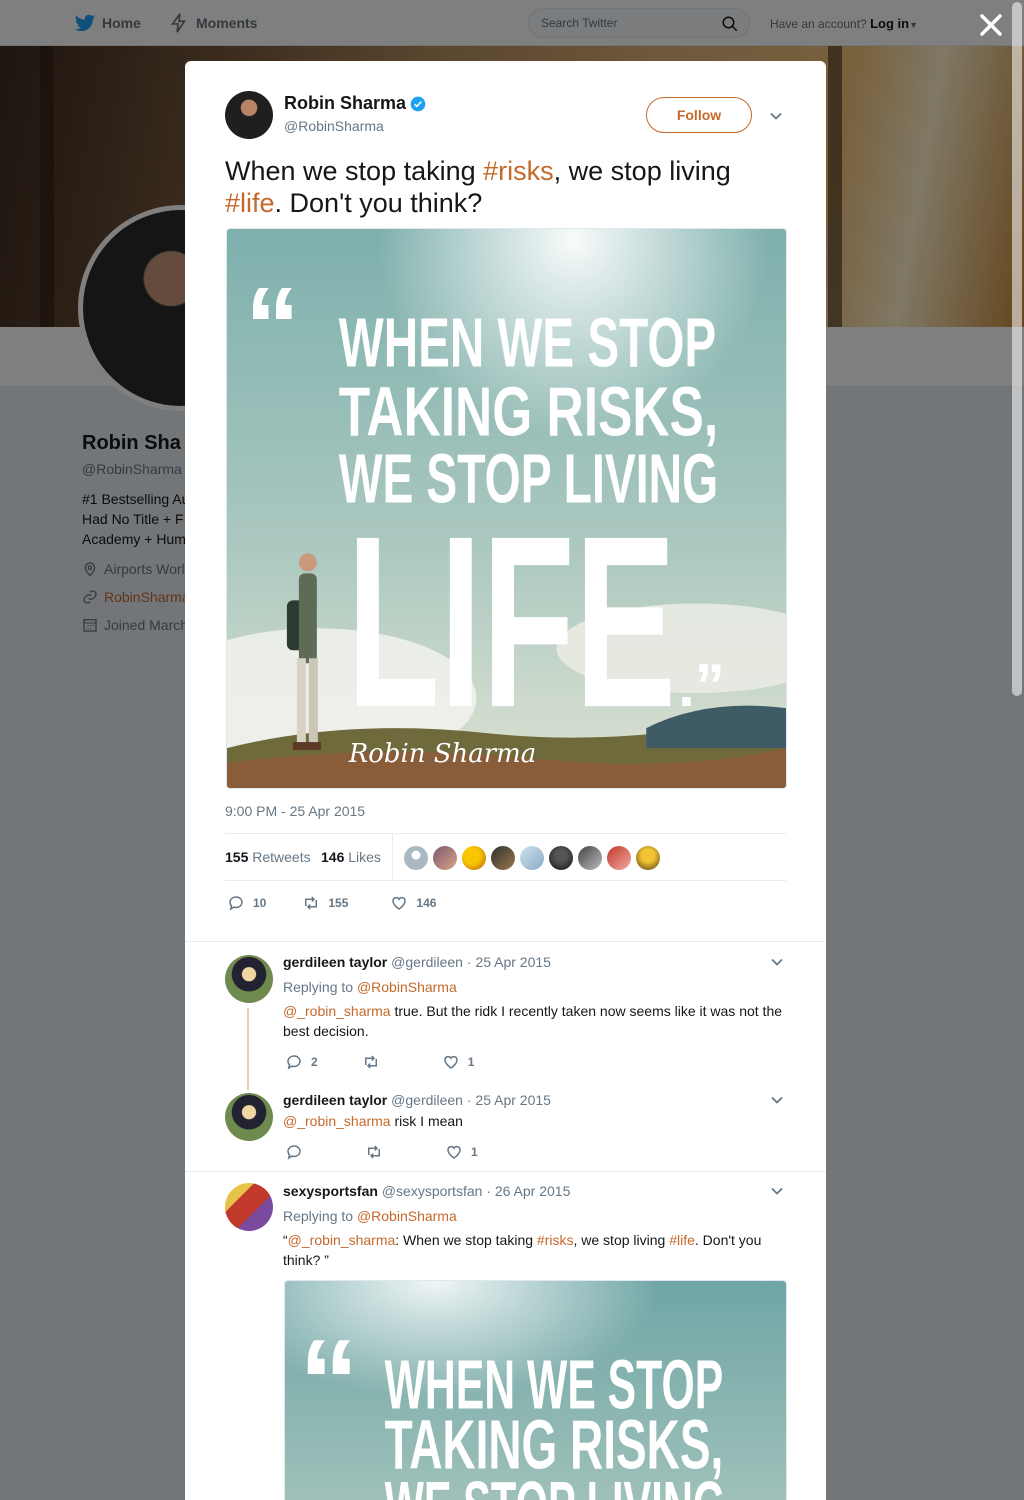  I want to click on reply-count: 2, so click(314, 1062).